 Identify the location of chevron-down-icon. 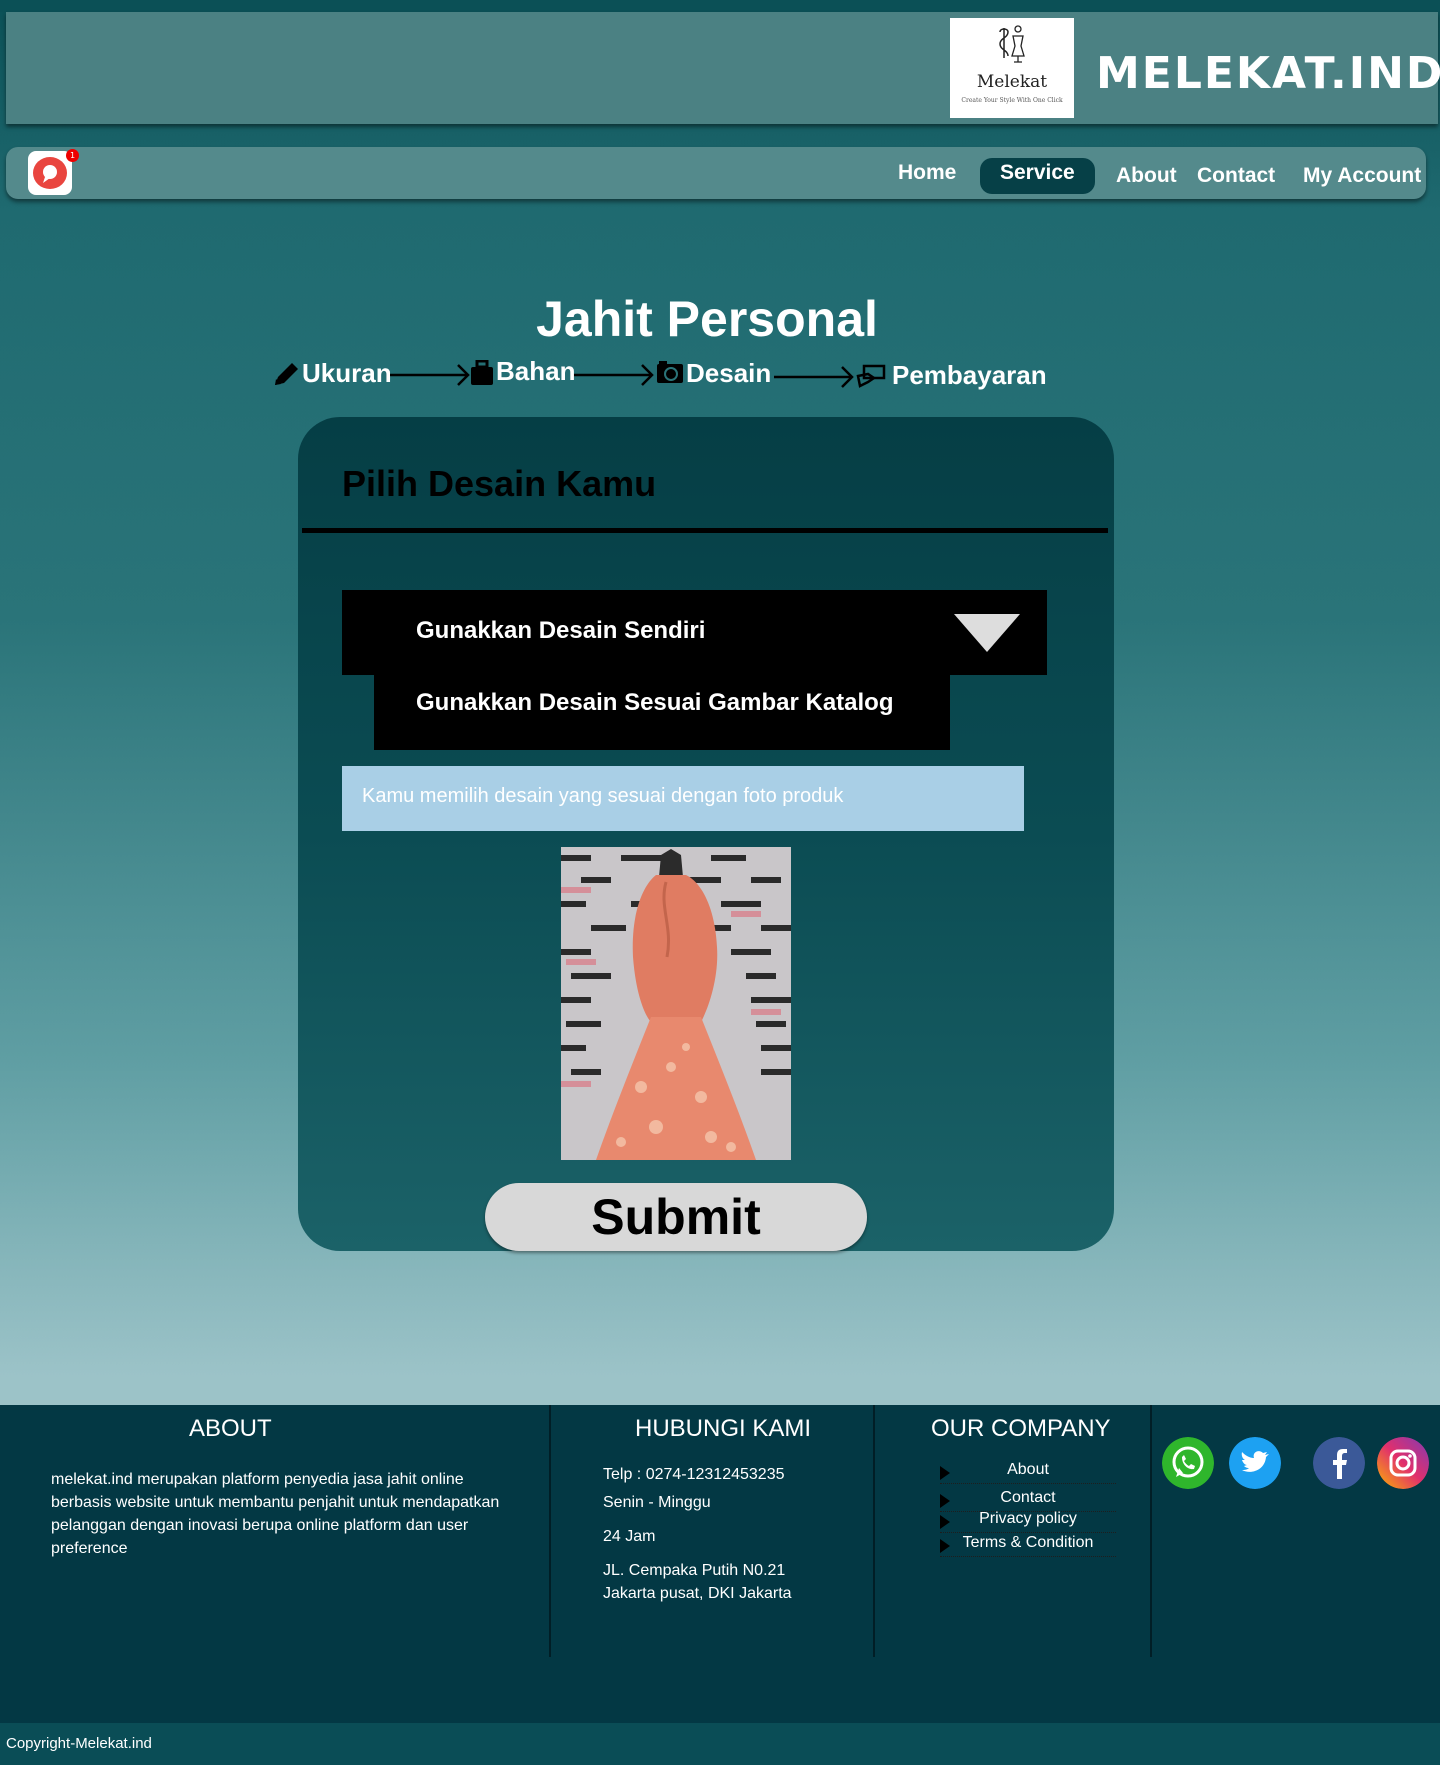
(987, 633).